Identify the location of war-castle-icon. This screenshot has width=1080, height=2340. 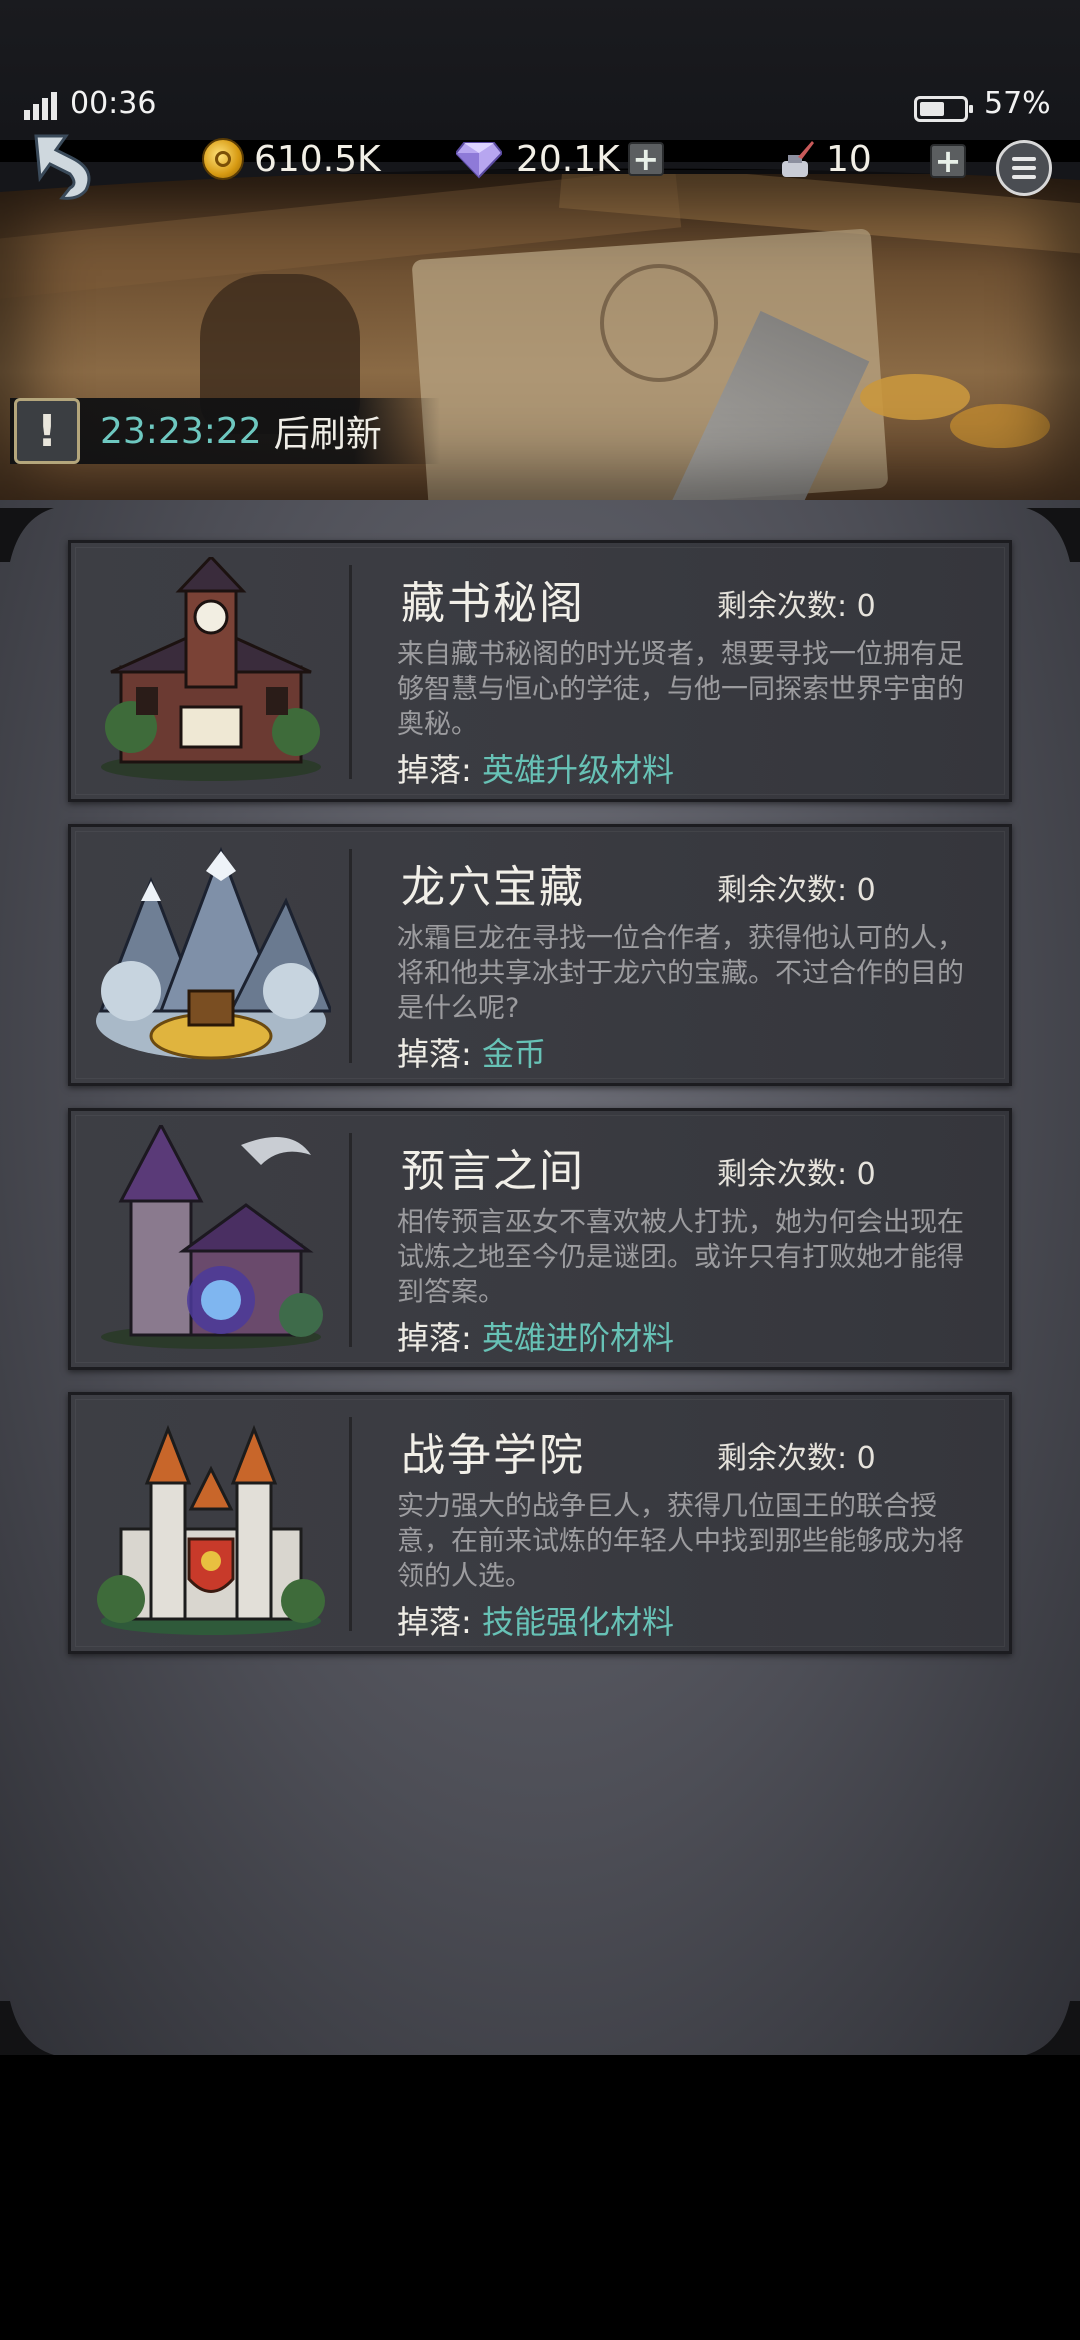
(211, 1529).